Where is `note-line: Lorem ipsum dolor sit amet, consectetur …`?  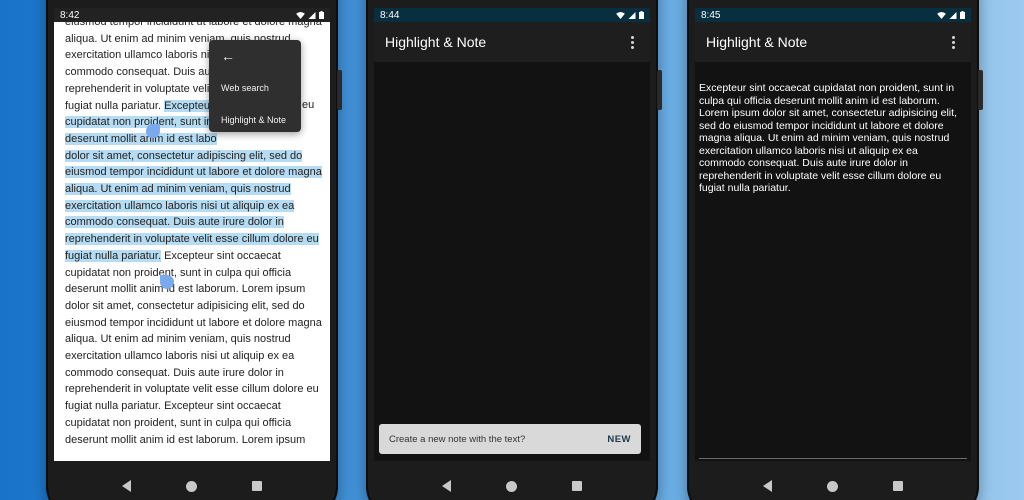 note-line: Lorem ipsum dolor sit amet, consectetur … is located at coordinates (828, 113).